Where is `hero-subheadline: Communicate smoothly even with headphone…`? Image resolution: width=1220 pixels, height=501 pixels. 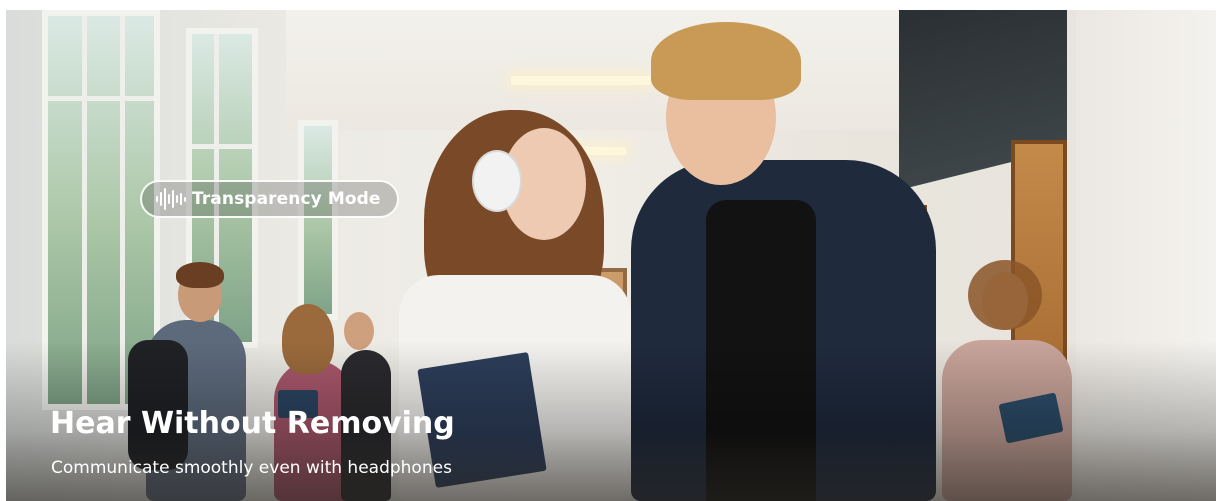
hero-subheadline: Communicate smoothly even with headphone… is located at coordinates (251, 468).